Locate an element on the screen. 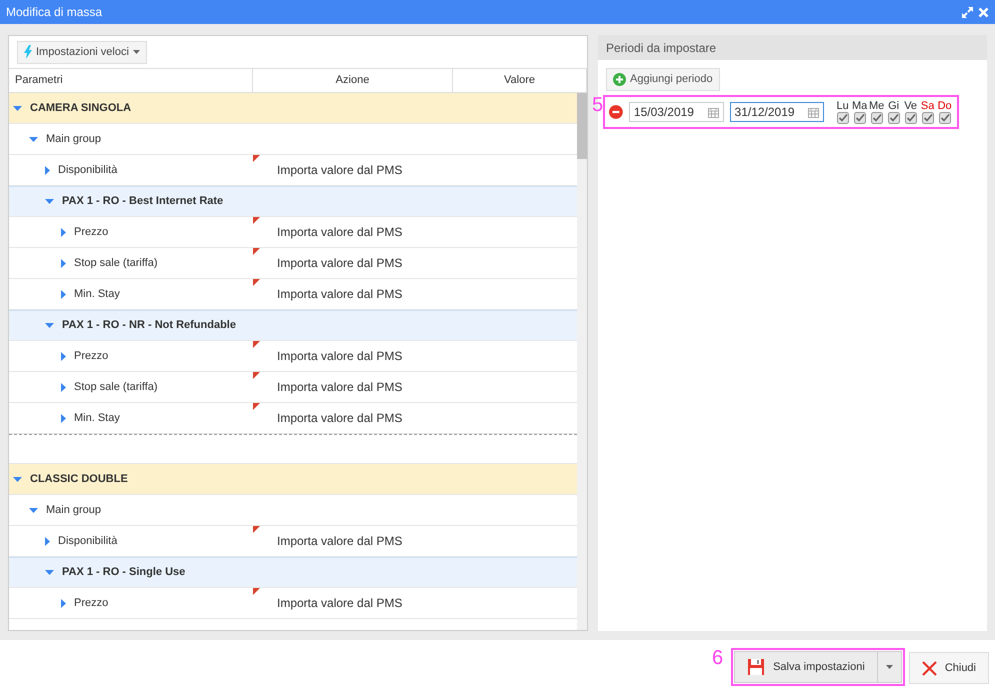 The height and width of the screenshot is (695, 995). add-period-button: Aggiungi periodo is located at coordinates (663, 79).